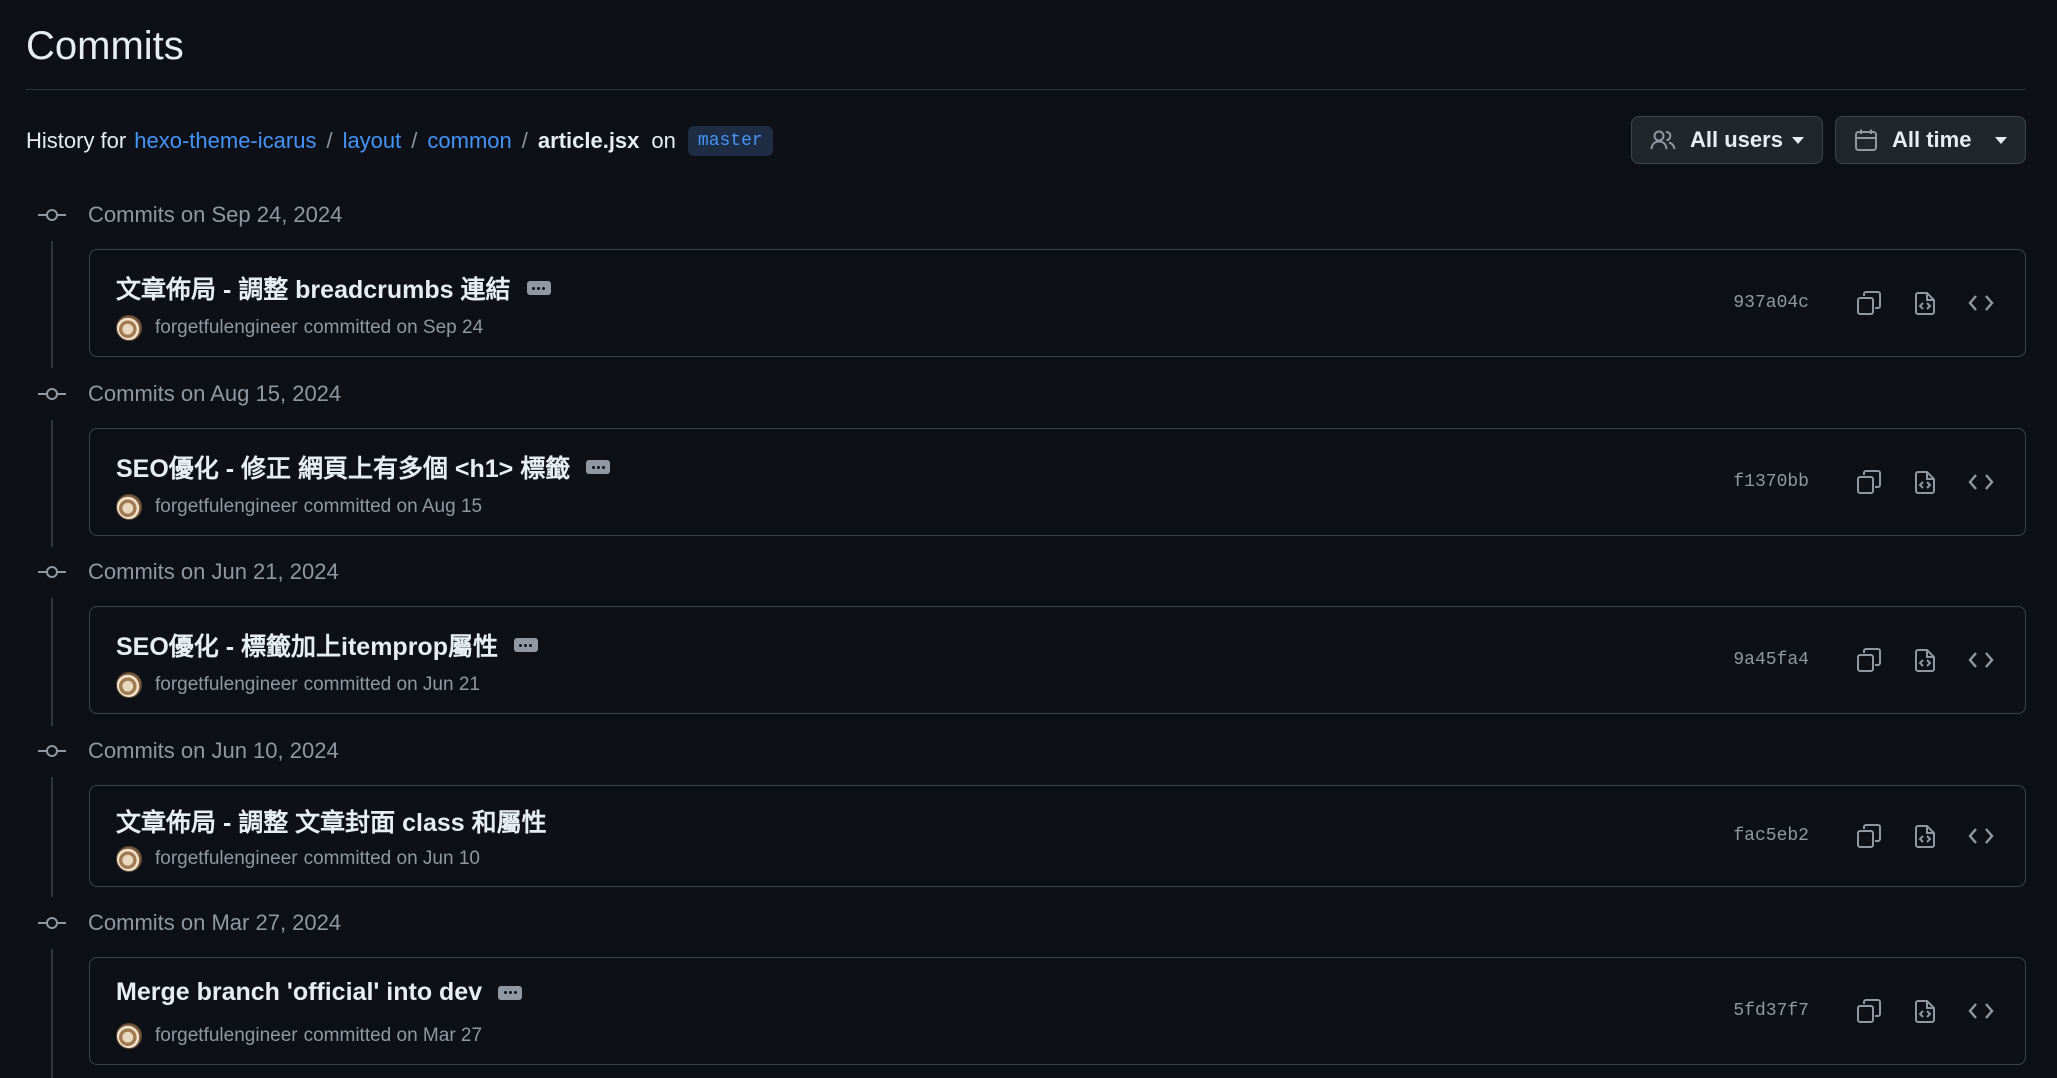 The image size is (2057, 1078). I want to click on commit-message: Merge branch 'official' into dev, so click(319, 992).